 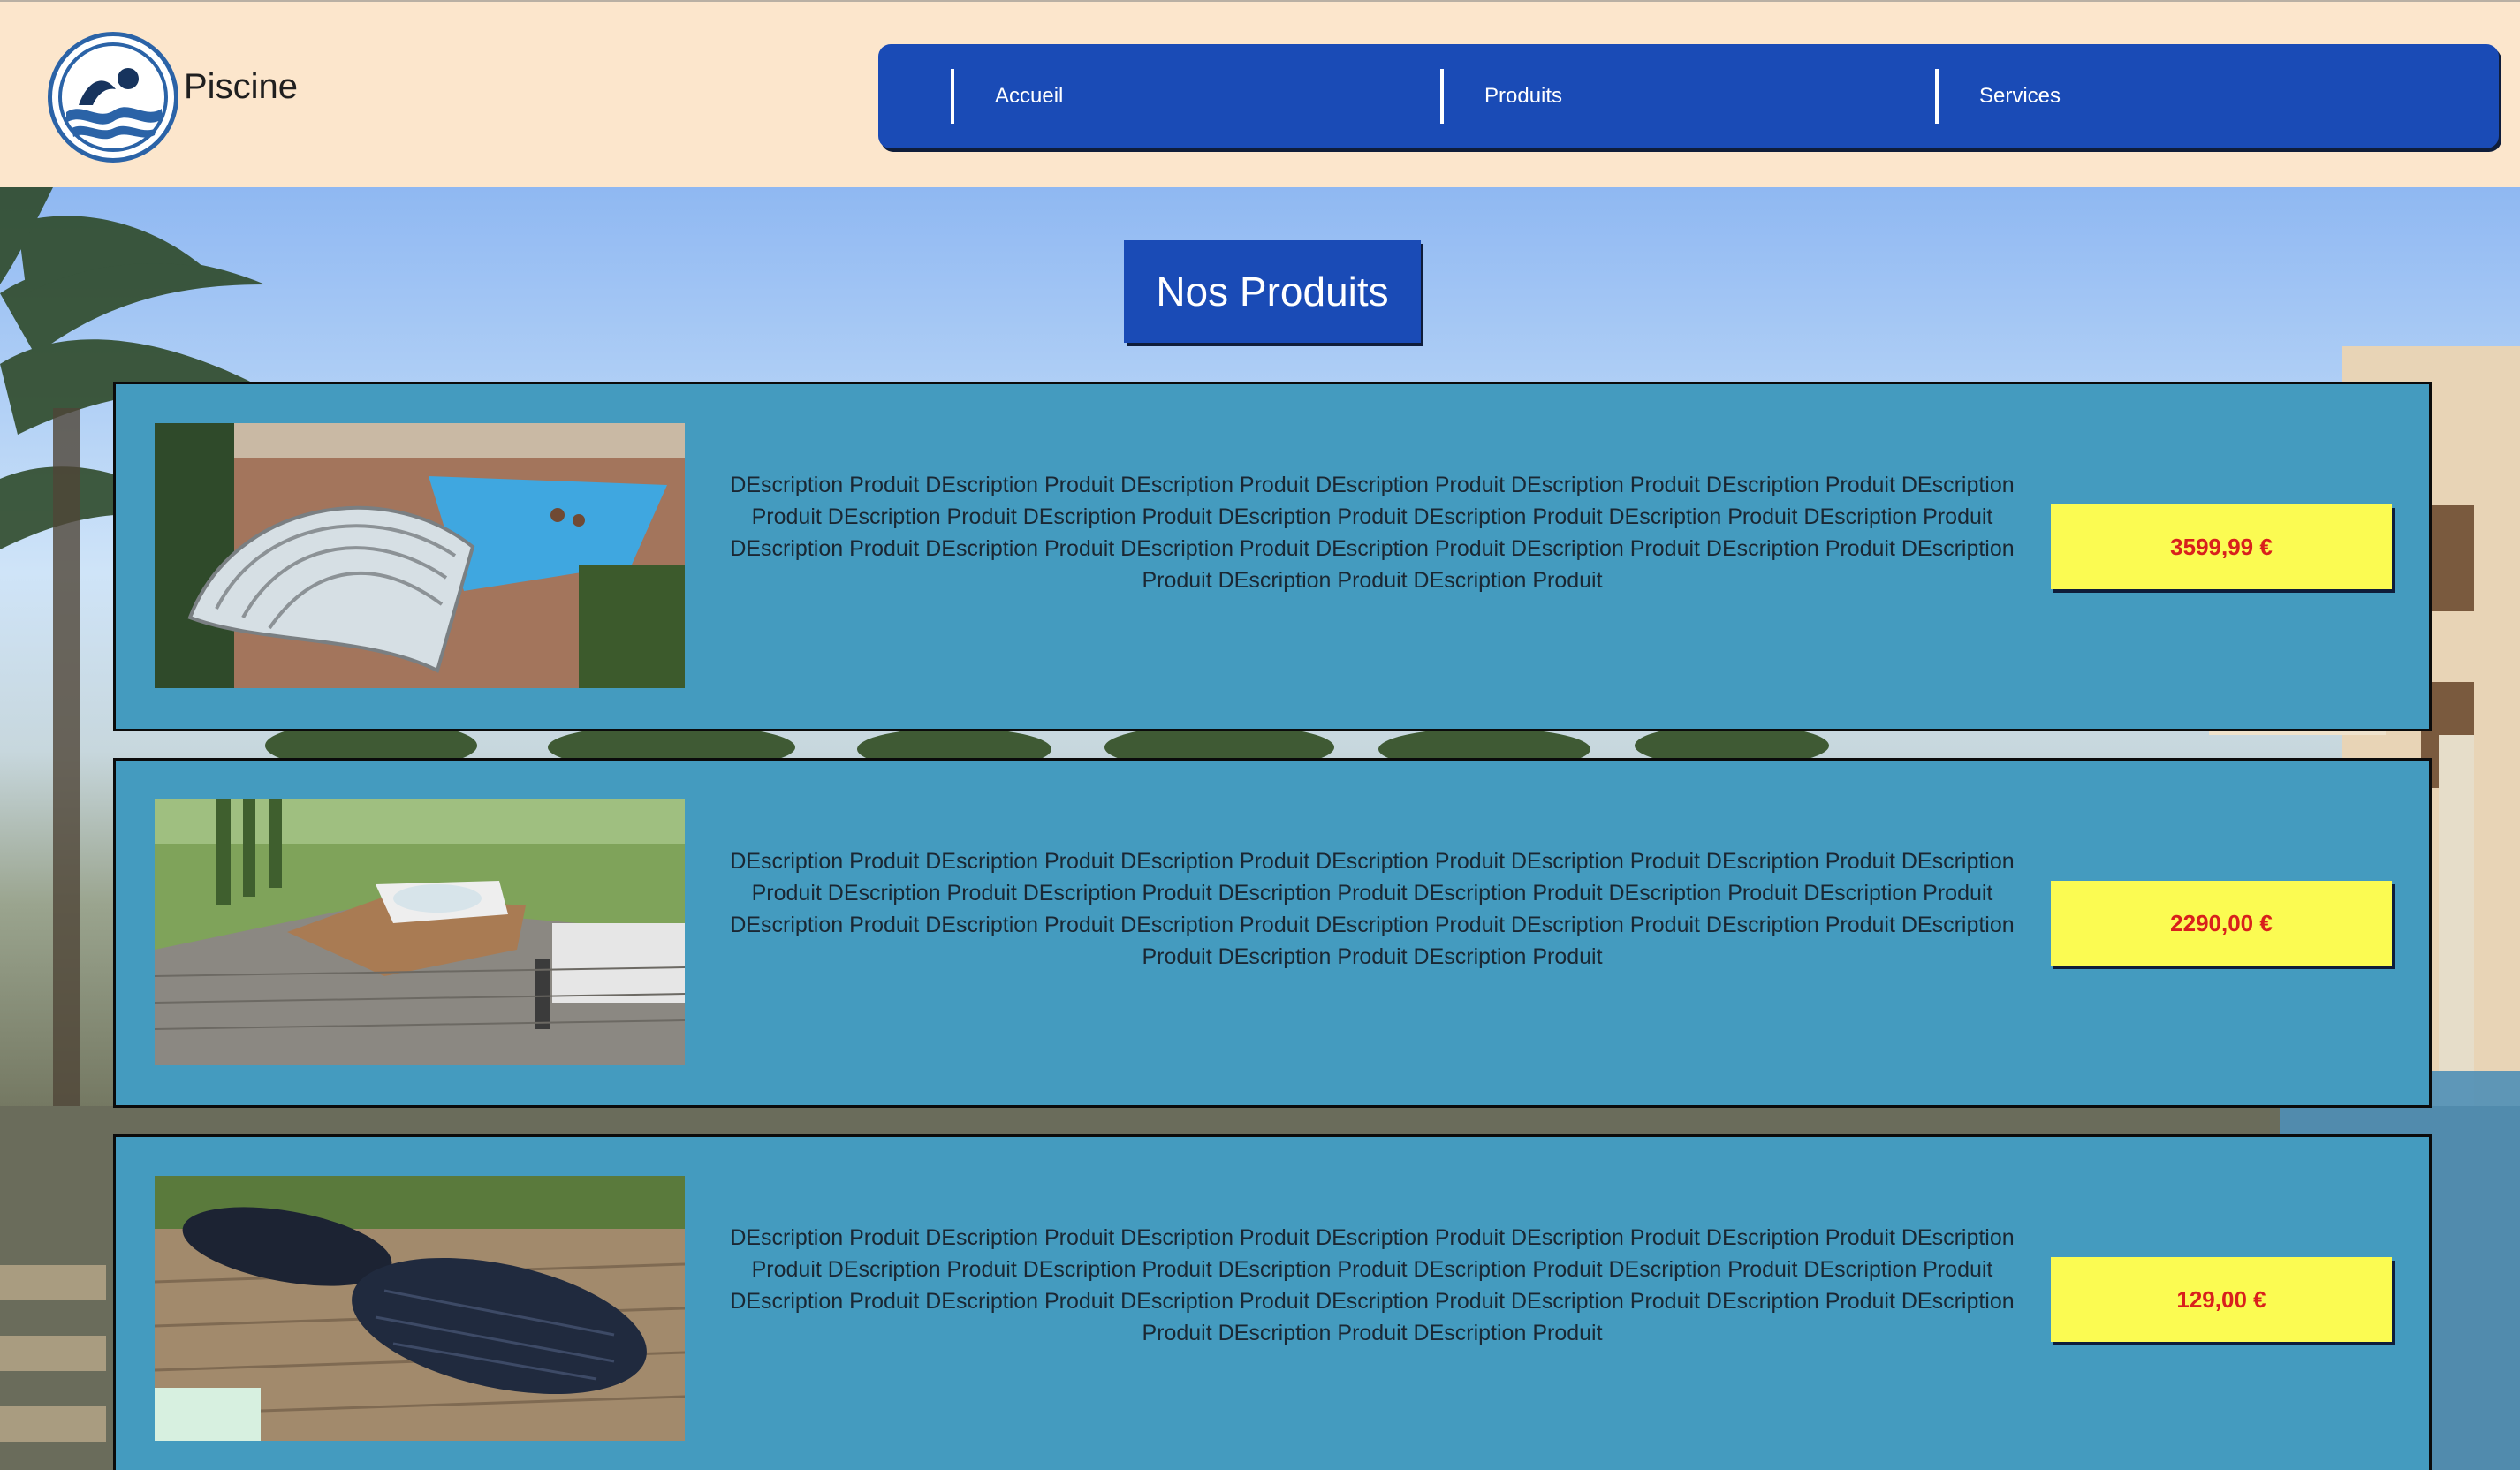 I want to click on hot-tub-deck-photo, so click(x=420, y=932).